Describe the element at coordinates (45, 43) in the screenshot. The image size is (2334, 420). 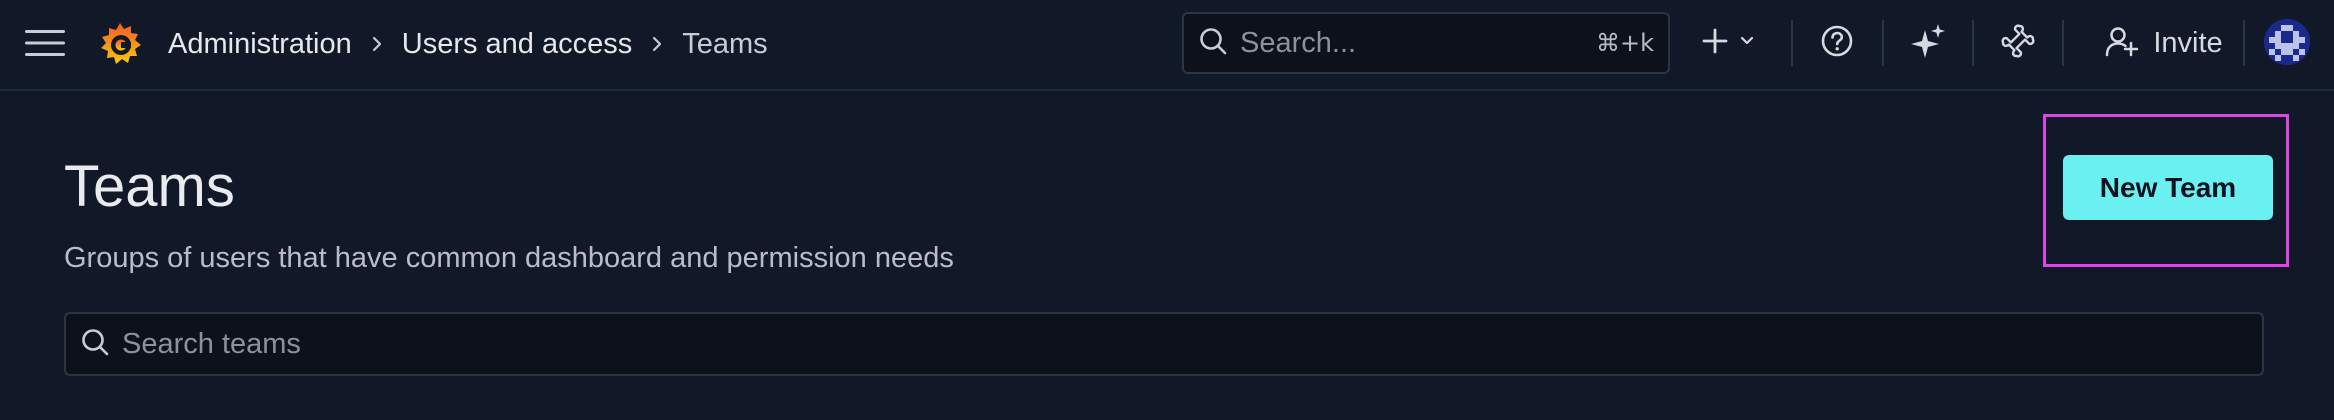
I see `hamburger-menu-icon` at that location.